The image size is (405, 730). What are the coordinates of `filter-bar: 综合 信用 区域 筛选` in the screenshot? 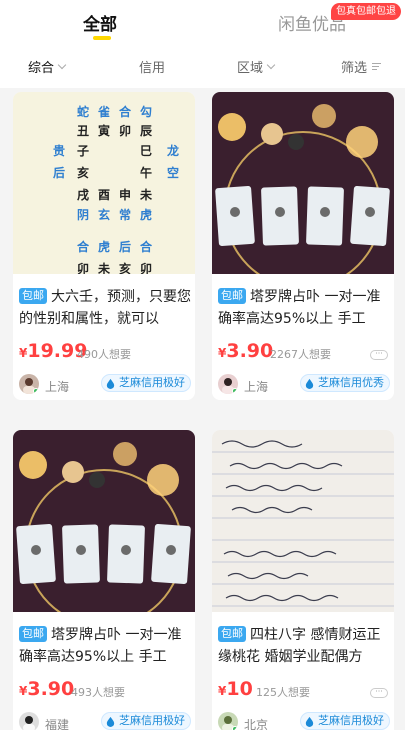 It's located at (202, 66).